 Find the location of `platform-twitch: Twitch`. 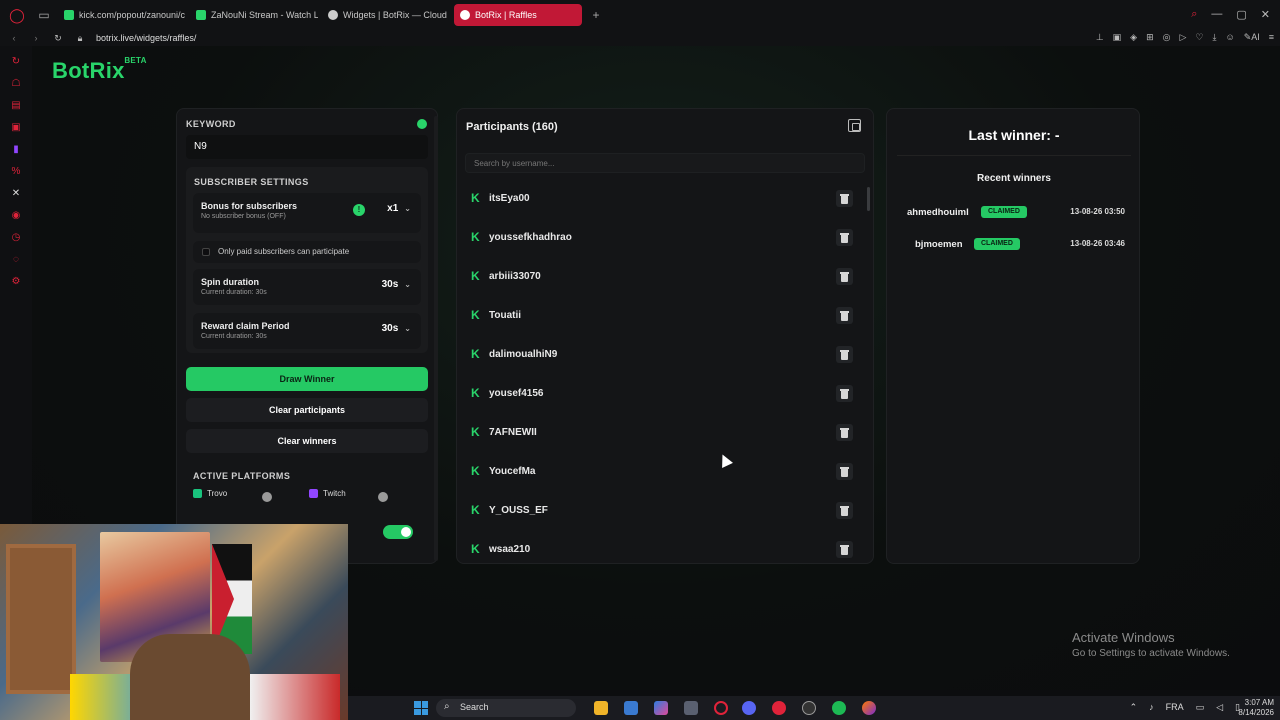

platform-twitch: Twitch is located at coordinates (327, 493).